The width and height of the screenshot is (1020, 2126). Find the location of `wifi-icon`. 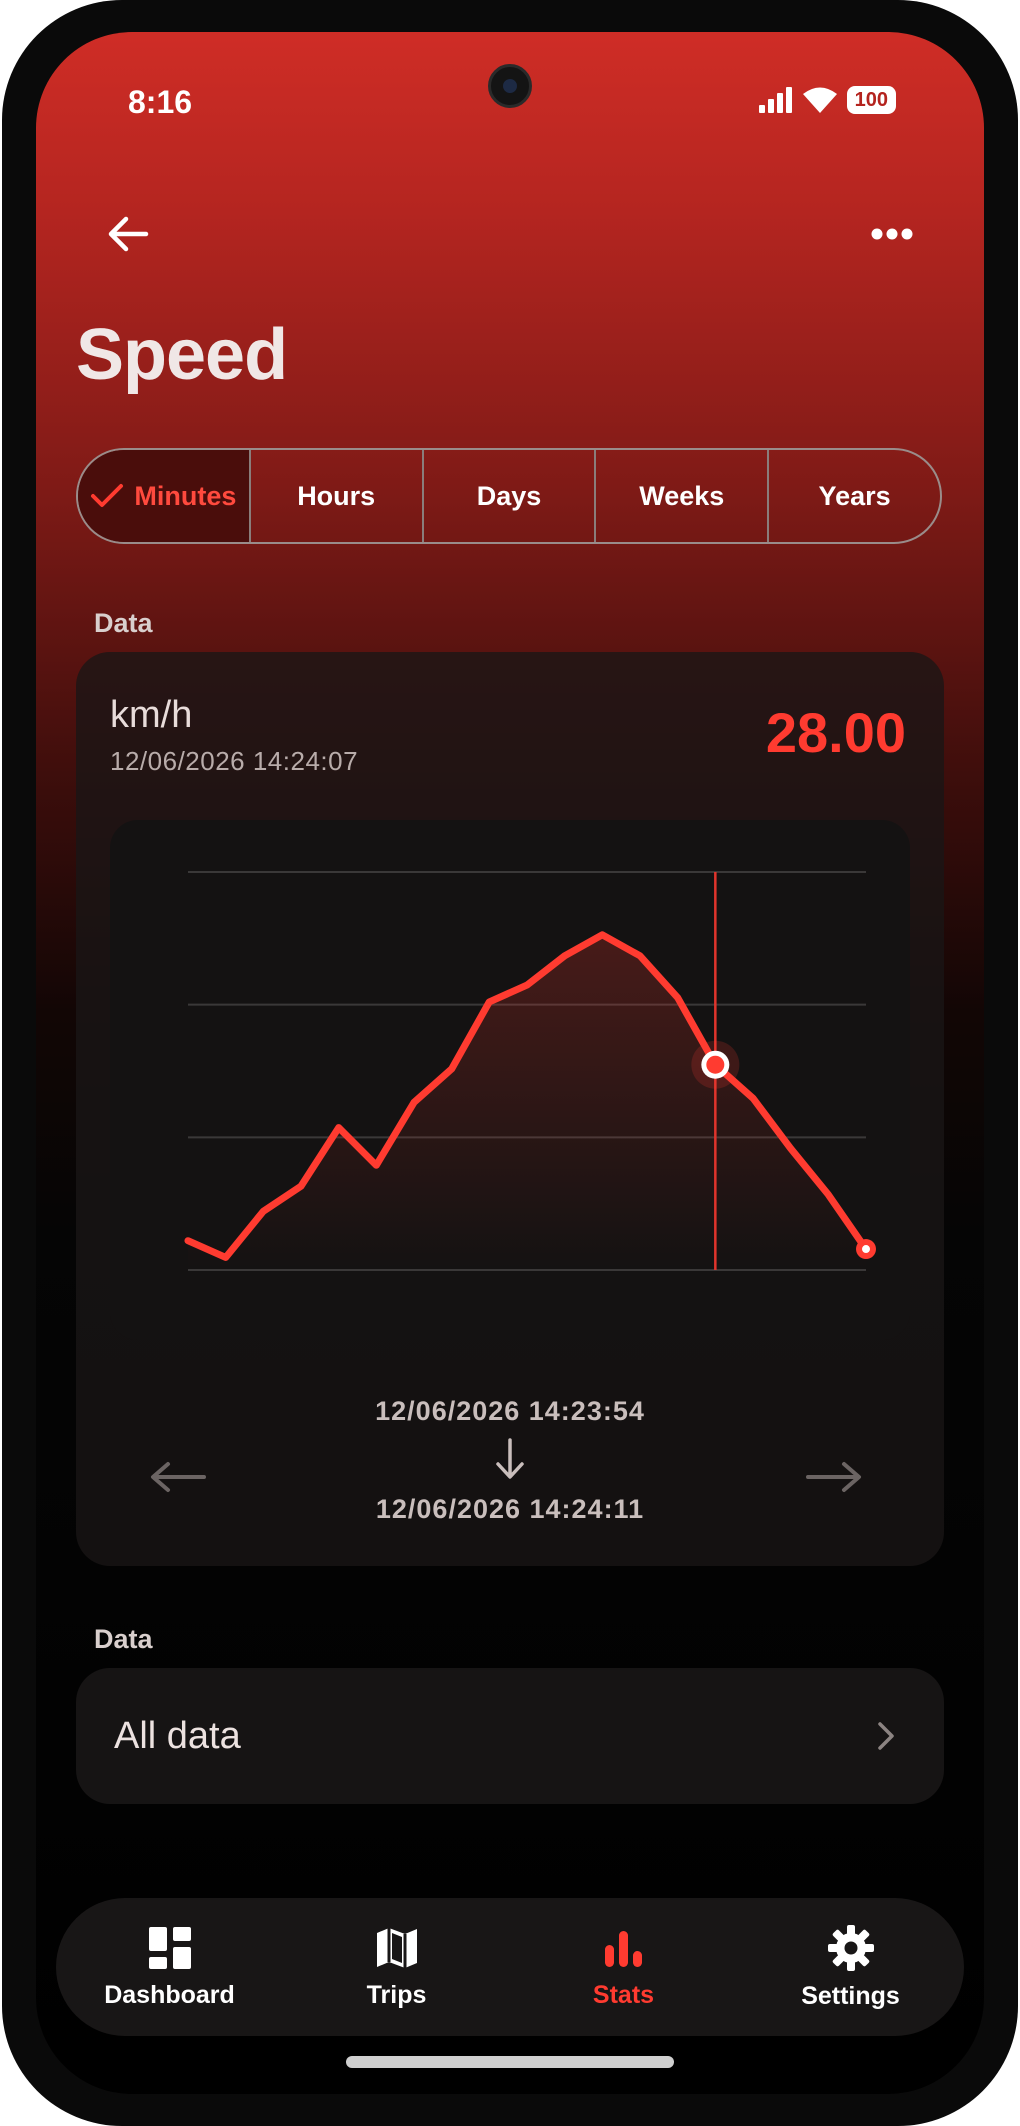

wifi-icon is located at coordinates (819, 100).